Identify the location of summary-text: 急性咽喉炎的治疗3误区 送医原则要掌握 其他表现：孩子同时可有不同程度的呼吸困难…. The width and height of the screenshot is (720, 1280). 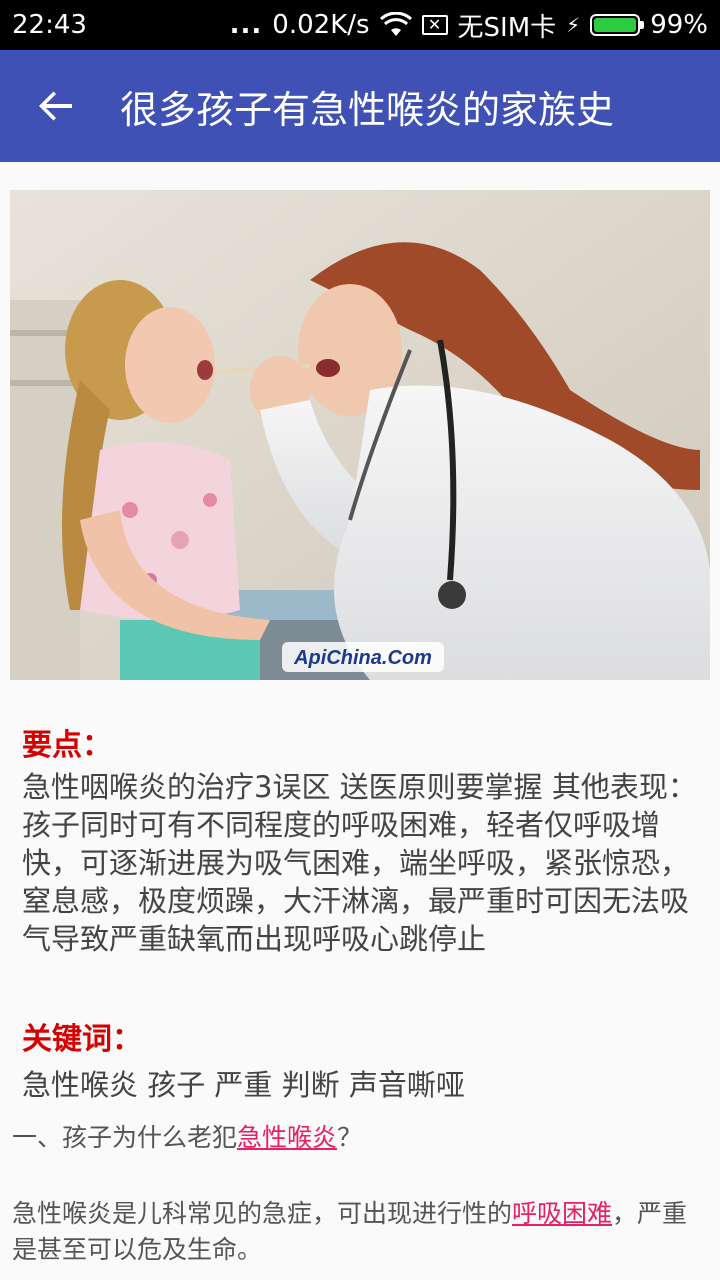
(359, 863).